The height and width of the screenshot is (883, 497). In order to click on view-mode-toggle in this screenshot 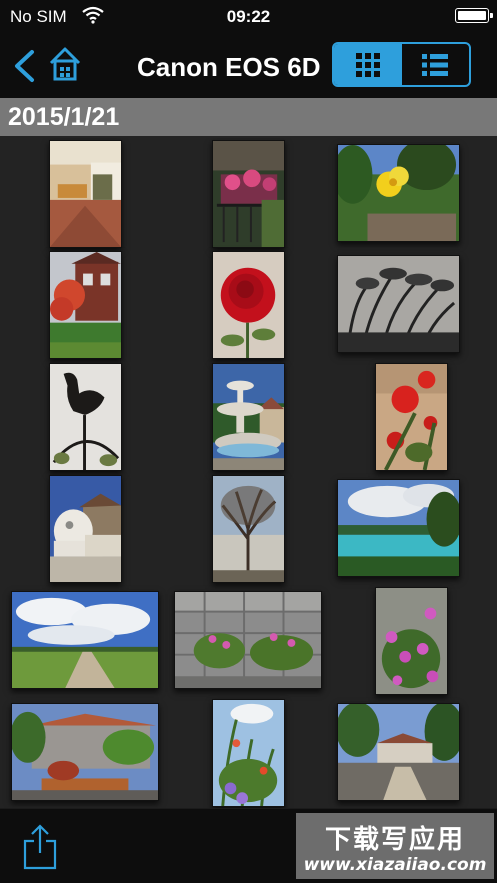, I will do `click(401, 64)`.